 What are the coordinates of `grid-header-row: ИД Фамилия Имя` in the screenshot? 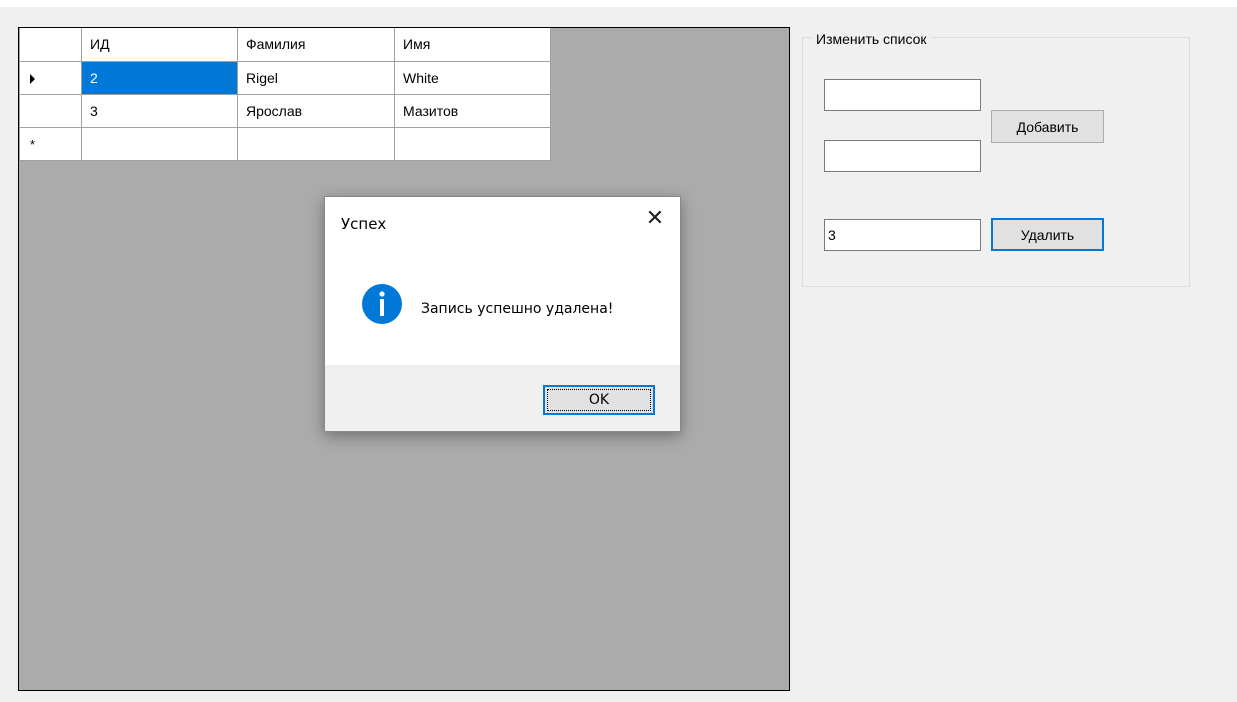 It's located at (285, 45).